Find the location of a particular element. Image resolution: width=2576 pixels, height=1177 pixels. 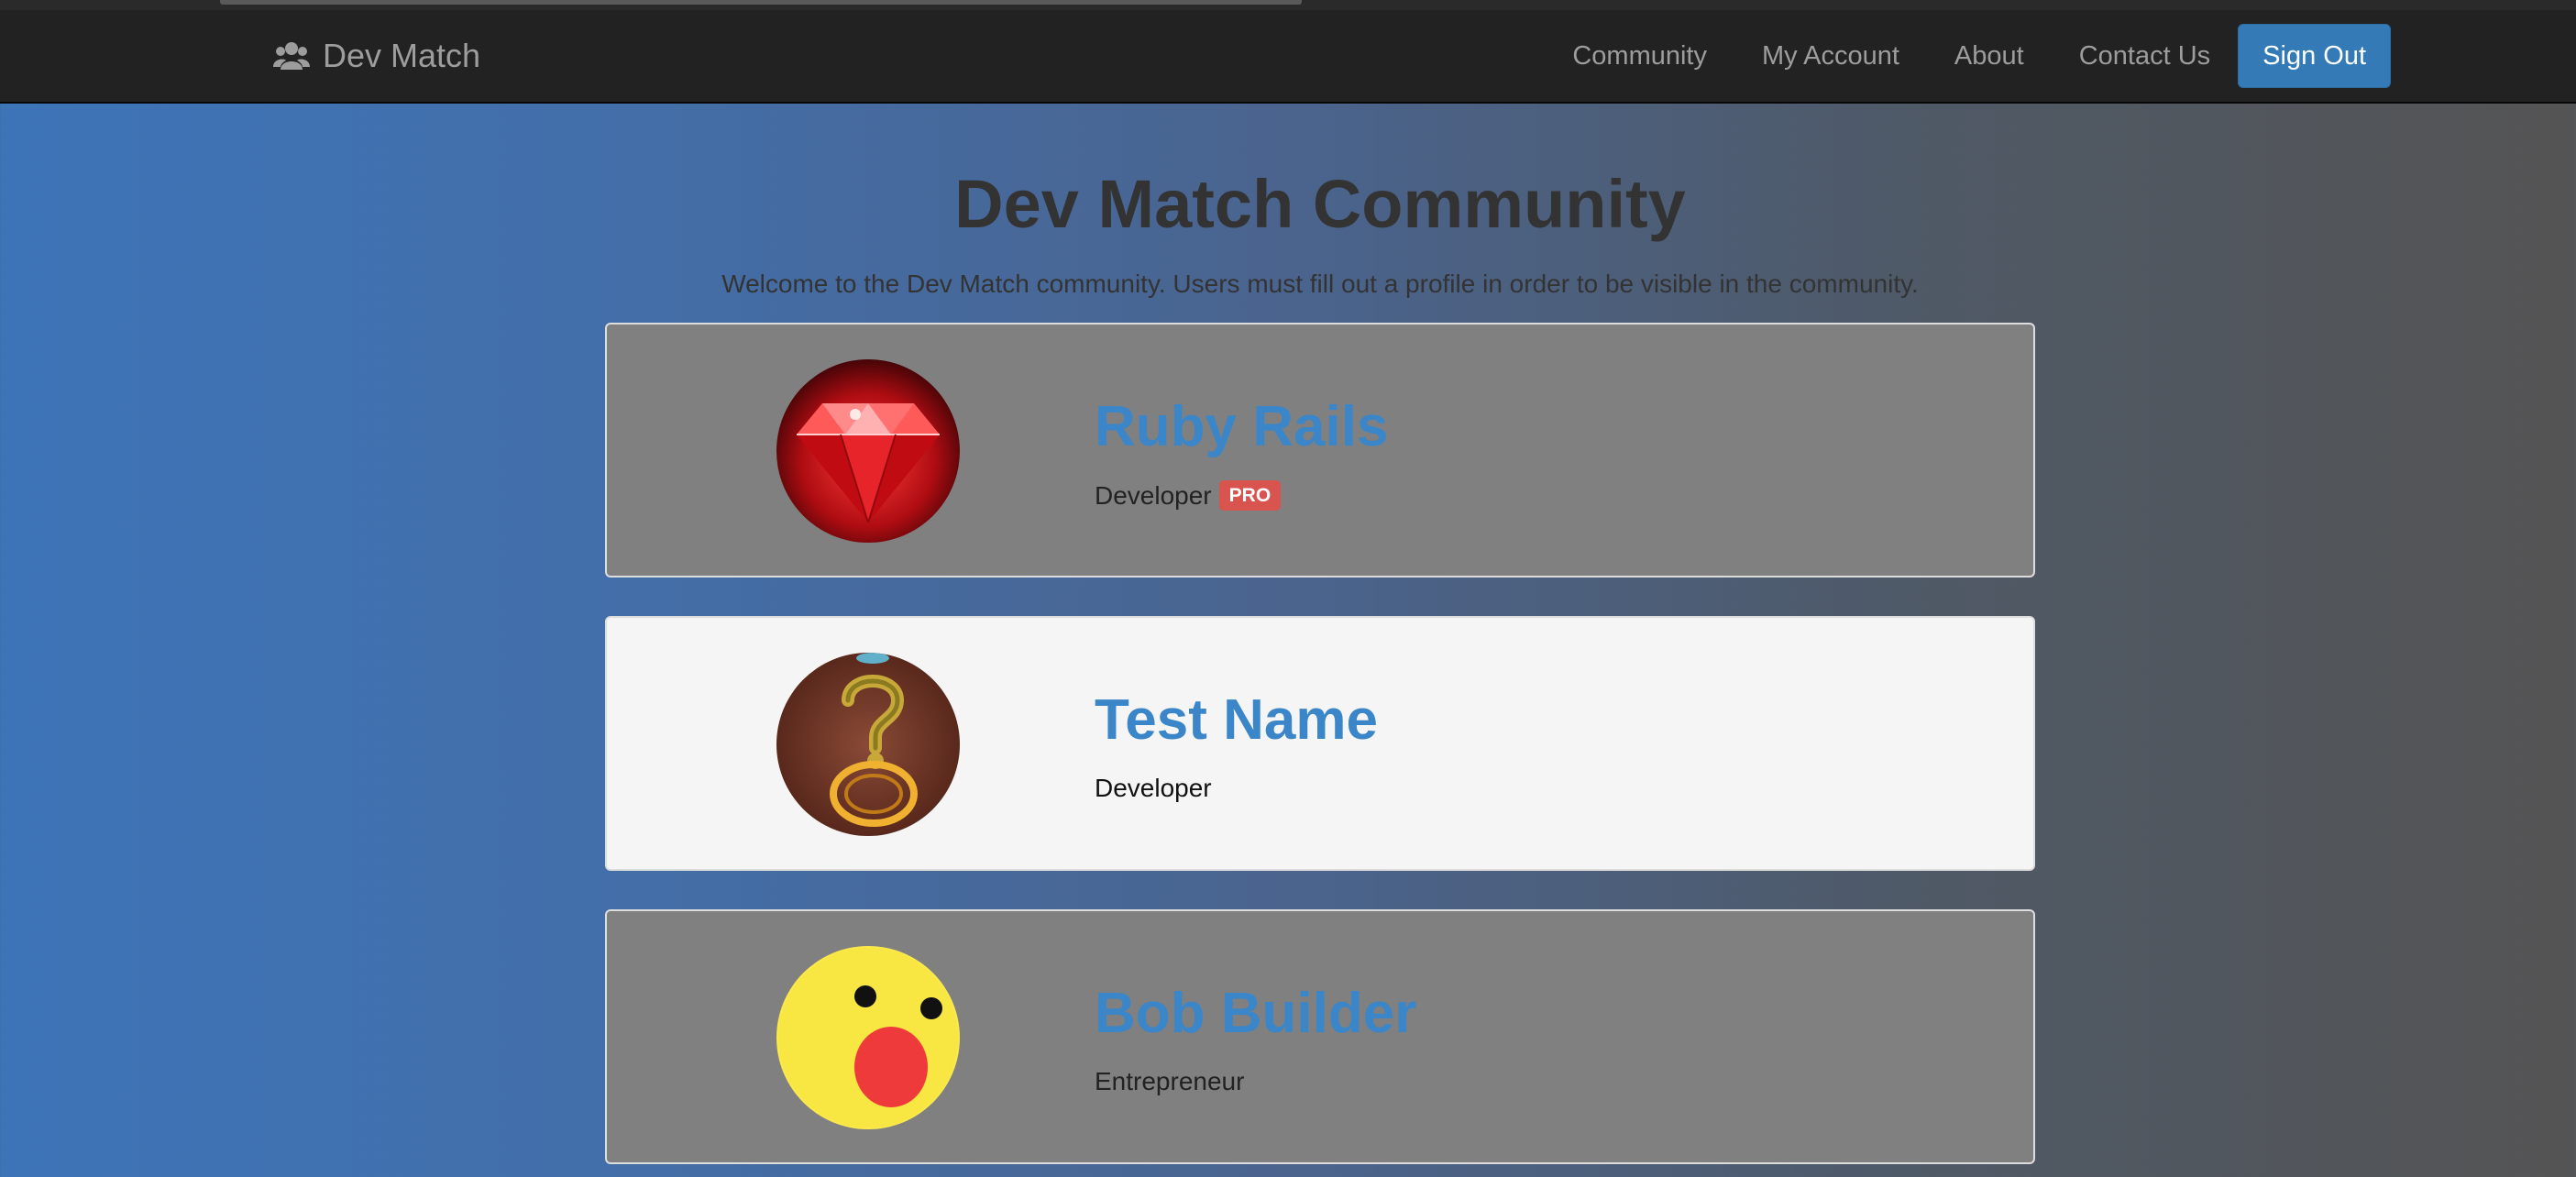

nav-link-contact-us: Contact Us is located at coordinates (2144, 56).